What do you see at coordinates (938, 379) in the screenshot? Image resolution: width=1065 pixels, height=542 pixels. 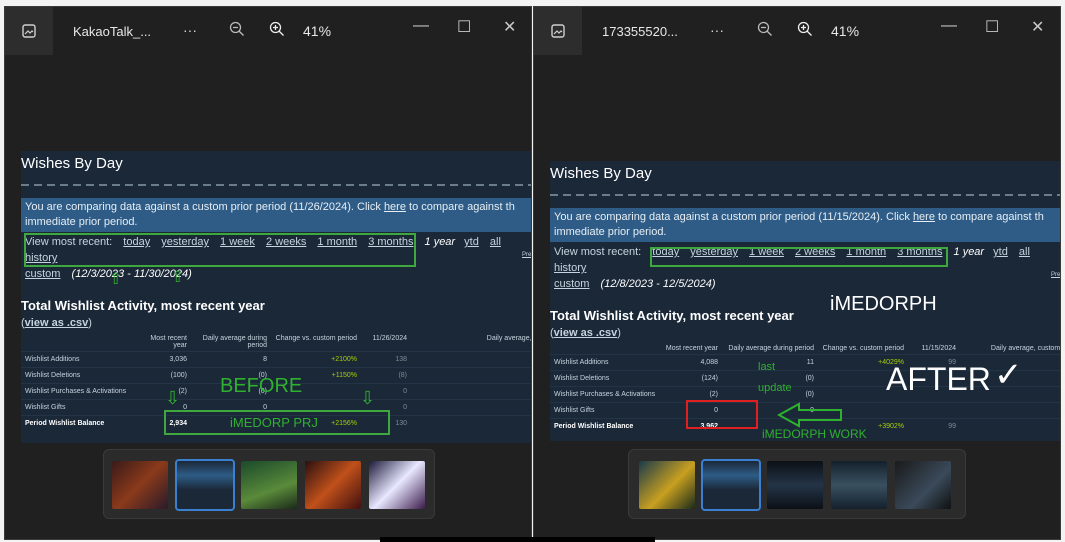 I see `after-label: AFTER` at bounding box center [938, 379].